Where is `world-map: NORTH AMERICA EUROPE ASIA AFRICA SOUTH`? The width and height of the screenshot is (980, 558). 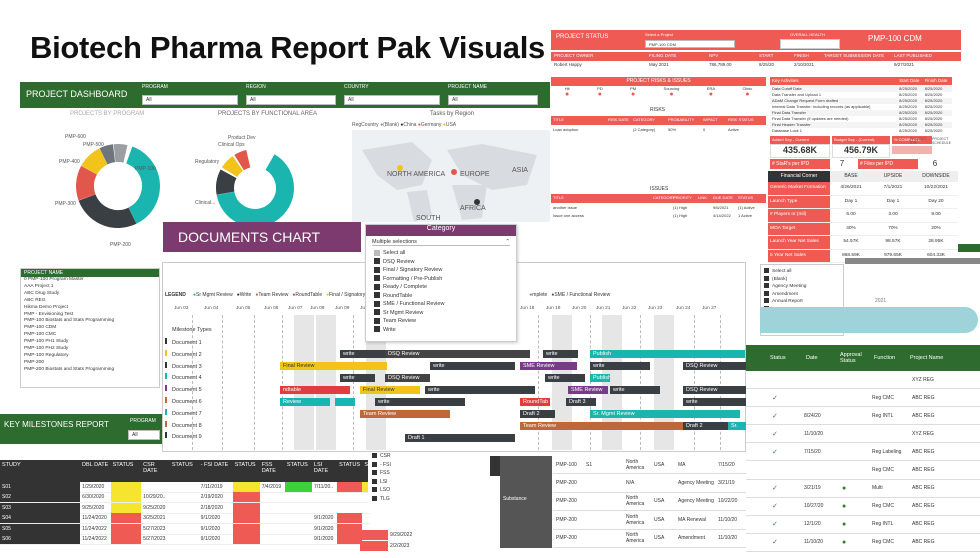
world-map: NORTH AMERICA EUROPE ASIA AFRICA SOUTH is located at coordinates (451, 176).